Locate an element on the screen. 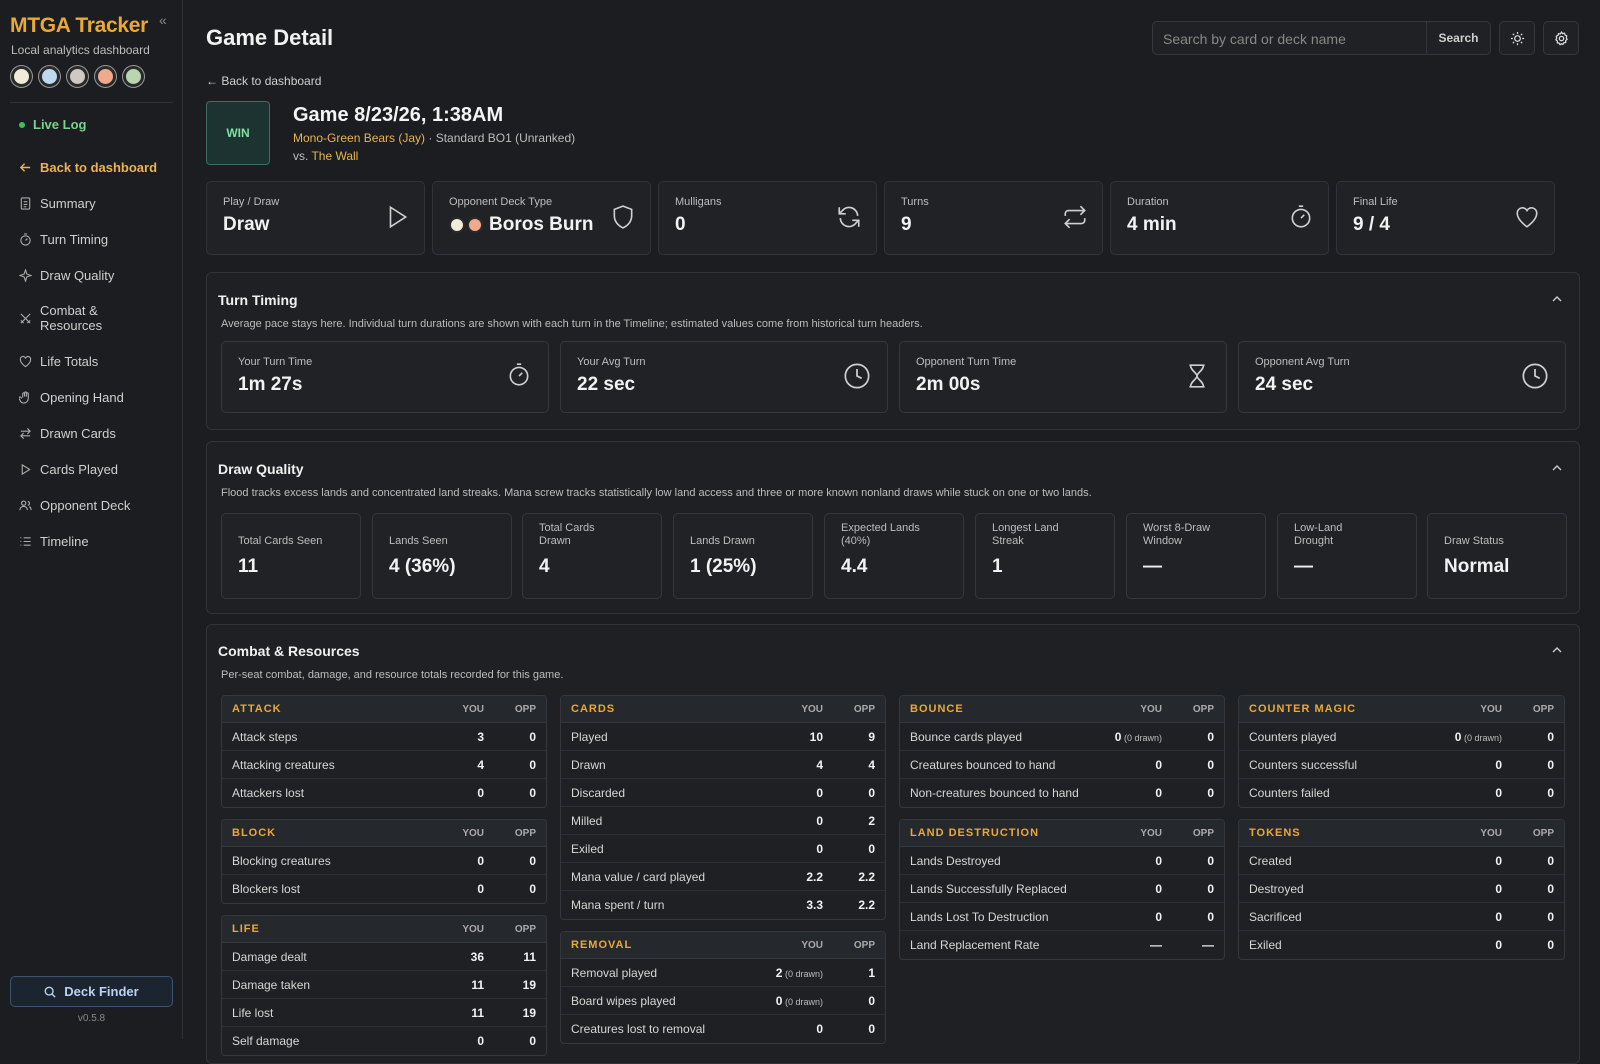 This screenshot has width=1600, height=1064. draw-value: 11 is located at coordinates (248, 566).